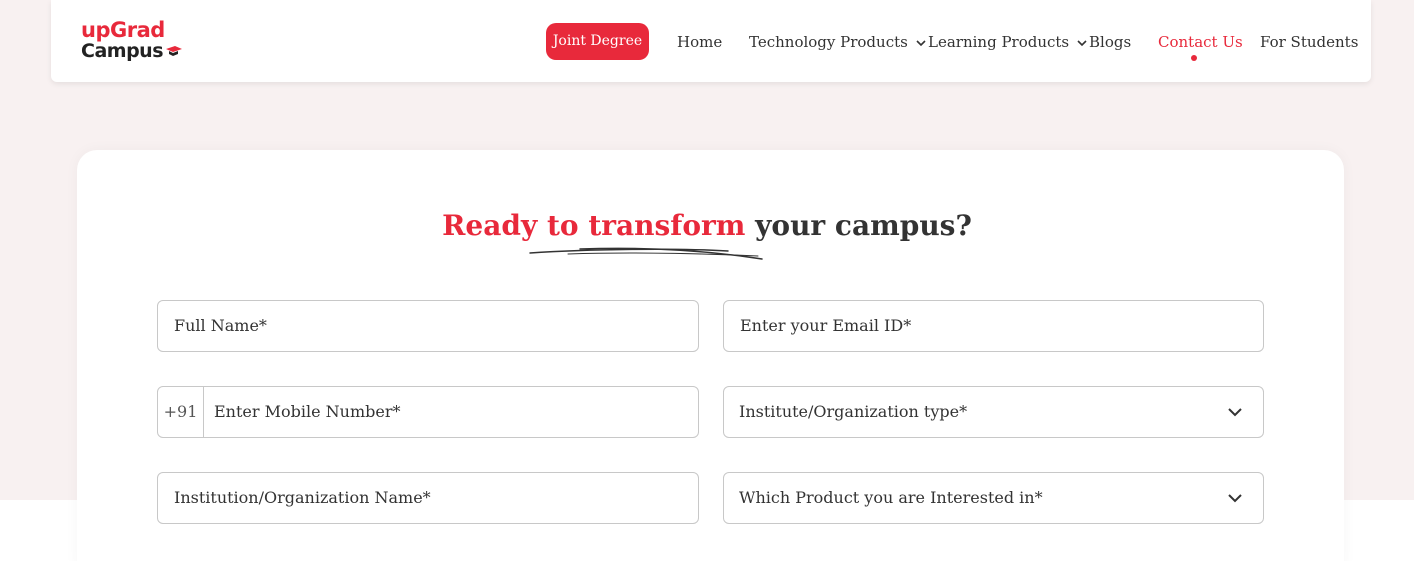  I want to click on institution-name-field: Institution/Organization Name*, so click(428, 498).